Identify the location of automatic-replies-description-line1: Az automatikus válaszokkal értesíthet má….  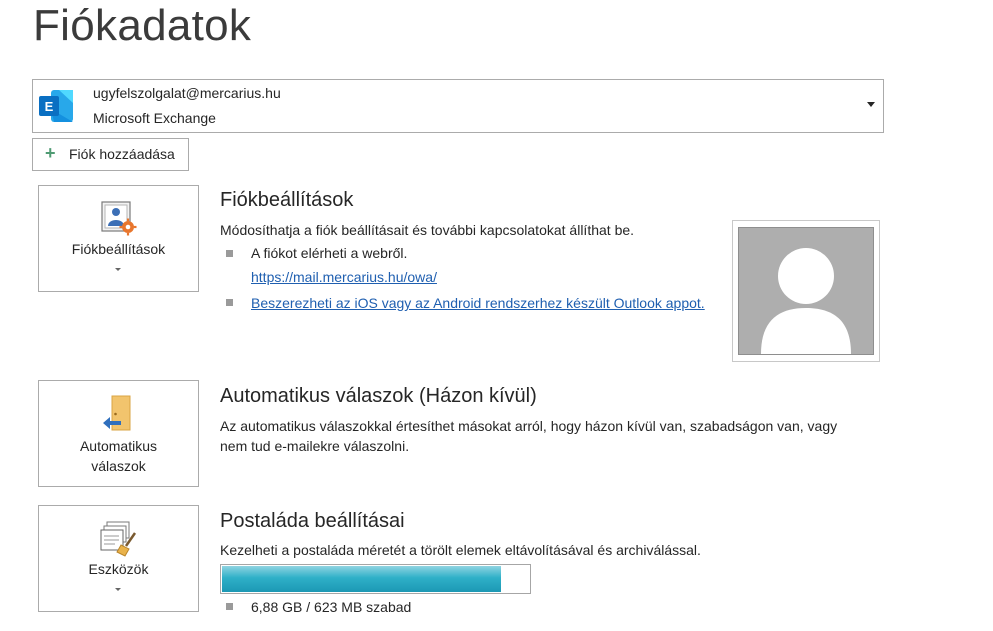
(529, 426).